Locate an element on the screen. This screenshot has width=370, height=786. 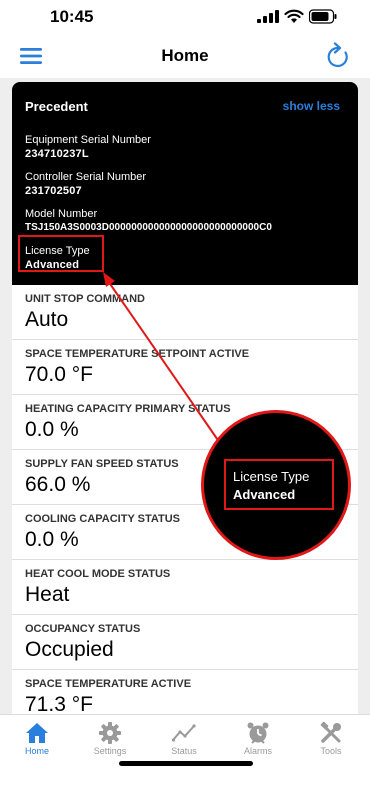
tab-label: Status is located at coordinates (184, 751).